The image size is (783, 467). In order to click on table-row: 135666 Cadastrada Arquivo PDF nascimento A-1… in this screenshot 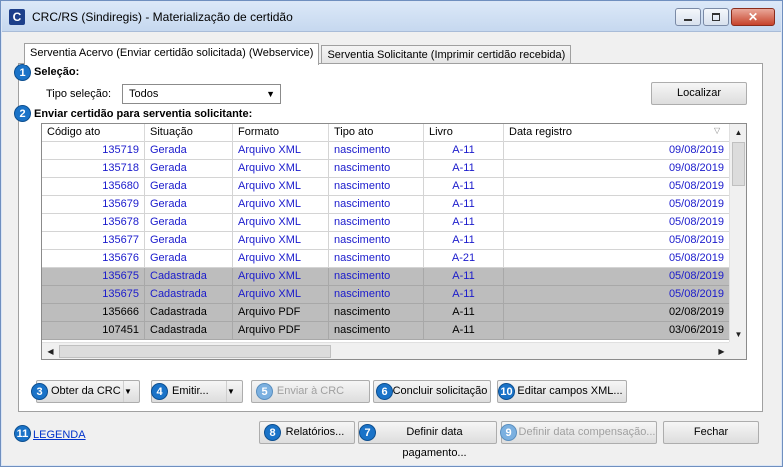, I will do `click(386, 313)`.